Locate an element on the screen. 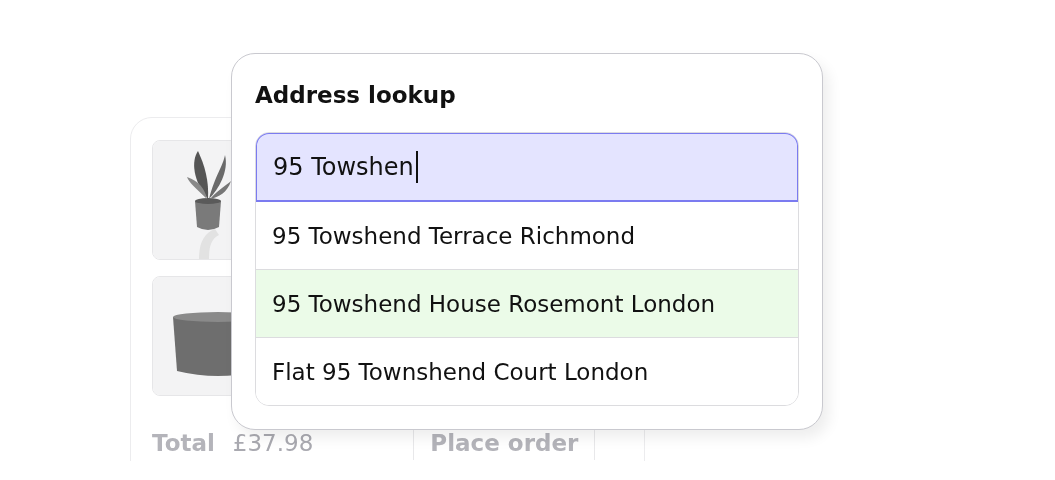 The height and width of the screenshot is (480, 1055). total-label: Total is located at coordinates (183, 443).